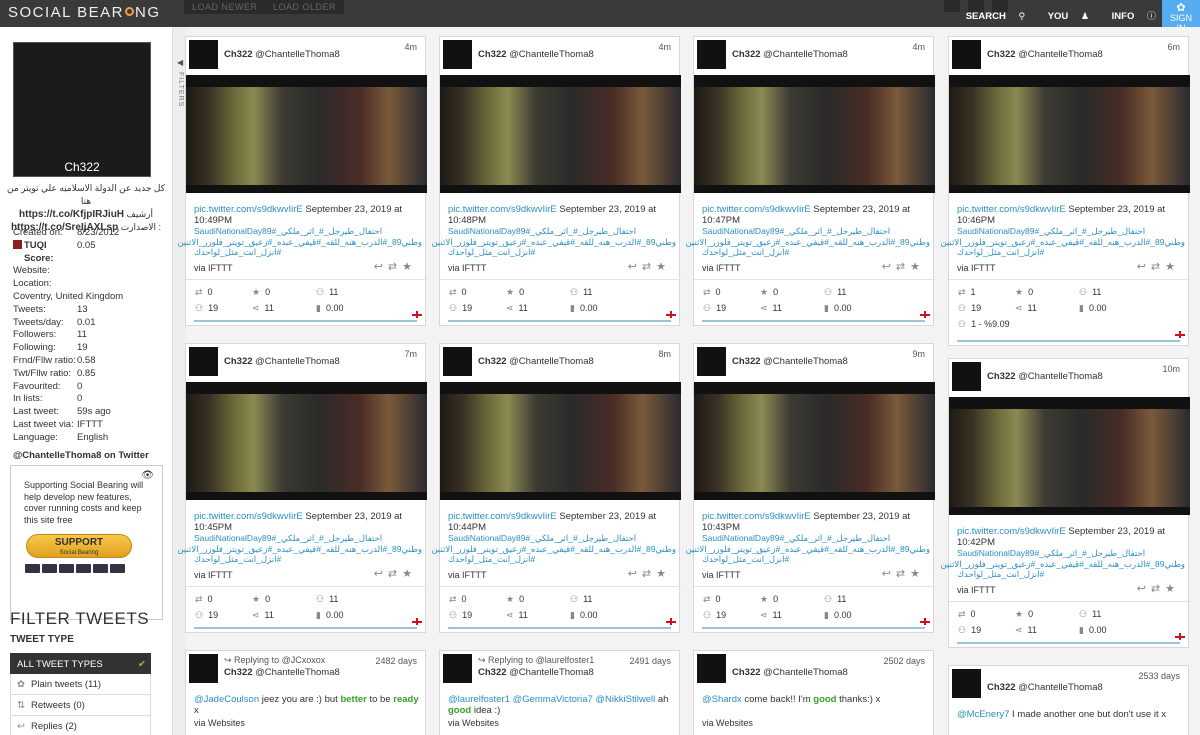  What do you see at coordinates (990, 16) in the screenshot?
I see `nav-search: SEARCH ⚲` at bounding box center [990, 16].